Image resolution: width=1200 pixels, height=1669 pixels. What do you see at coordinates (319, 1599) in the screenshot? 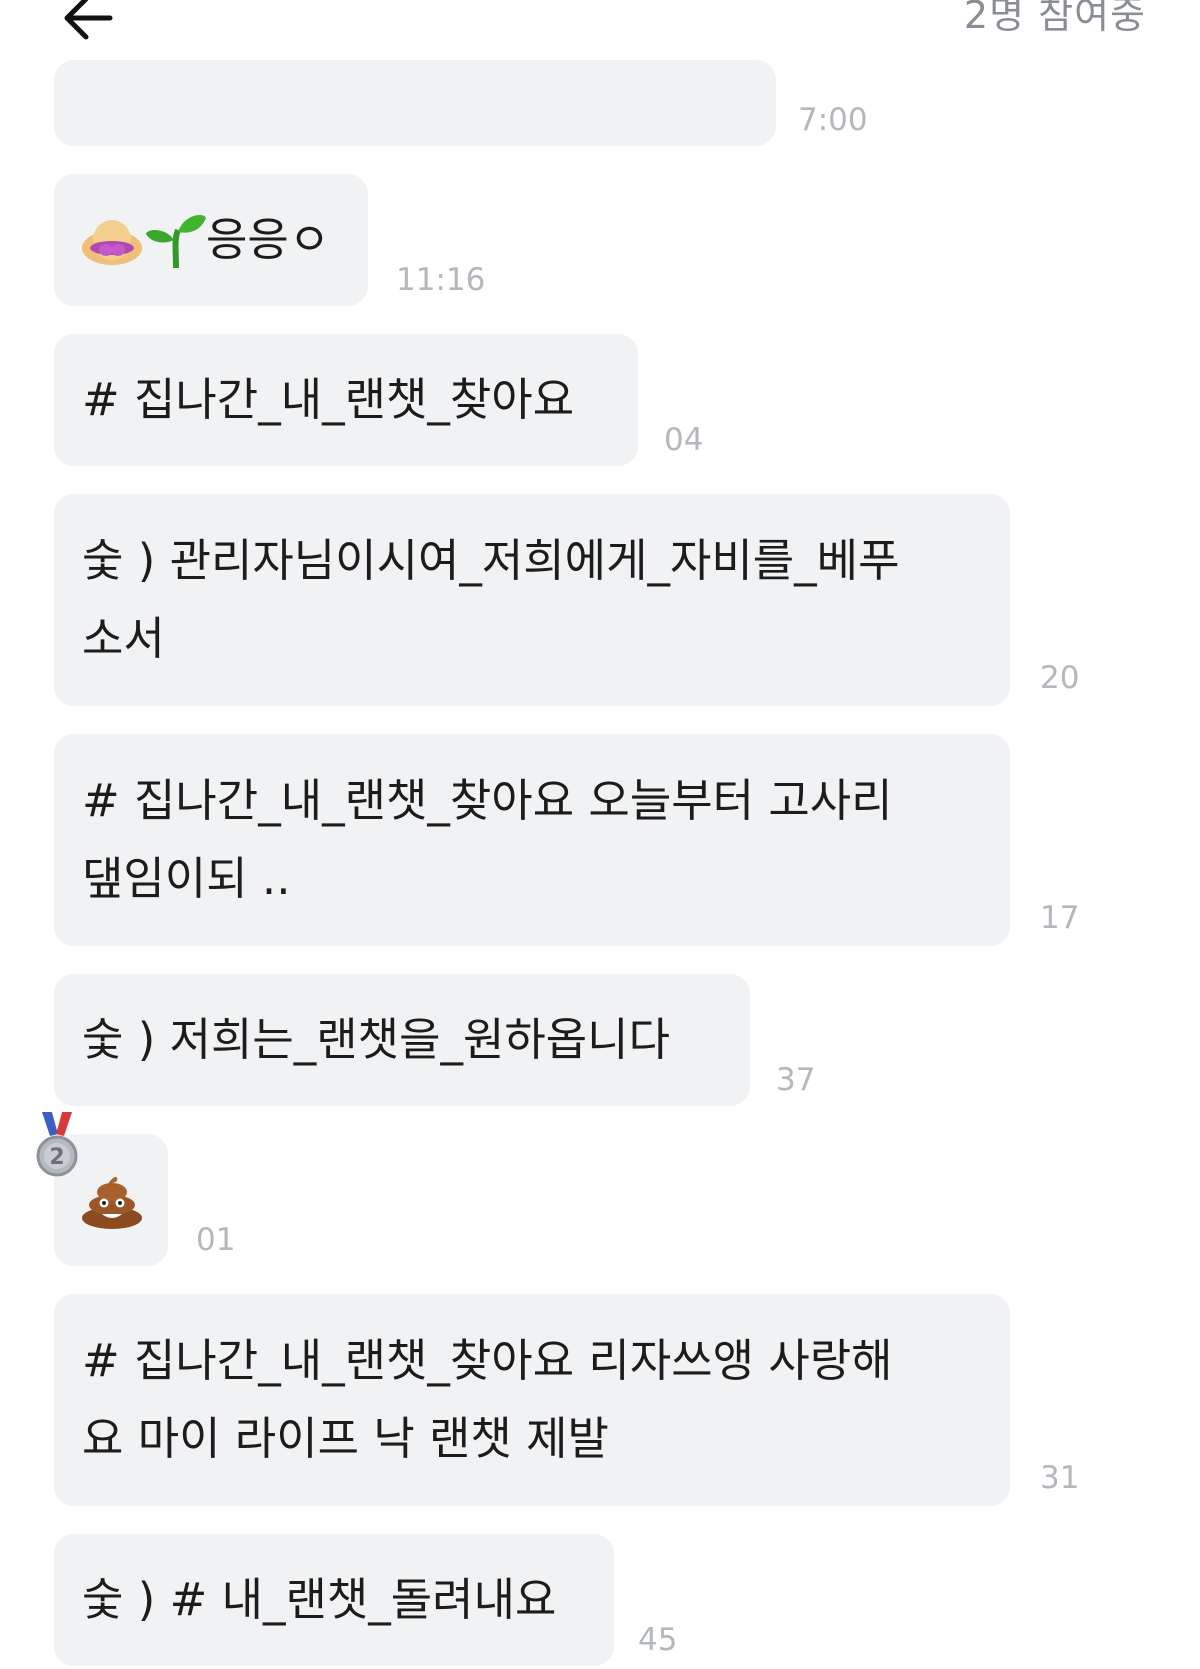
I see `message-text: 숯 ) # 내_랜챗_돌려내요` at bounding box center [319, 1599].